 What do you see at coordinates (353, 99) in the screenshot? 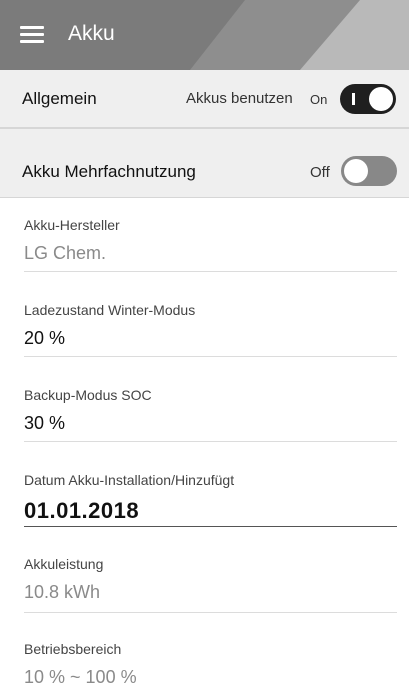
I see `toggle-on-indicator-icon` at bounding box center [353, 99].